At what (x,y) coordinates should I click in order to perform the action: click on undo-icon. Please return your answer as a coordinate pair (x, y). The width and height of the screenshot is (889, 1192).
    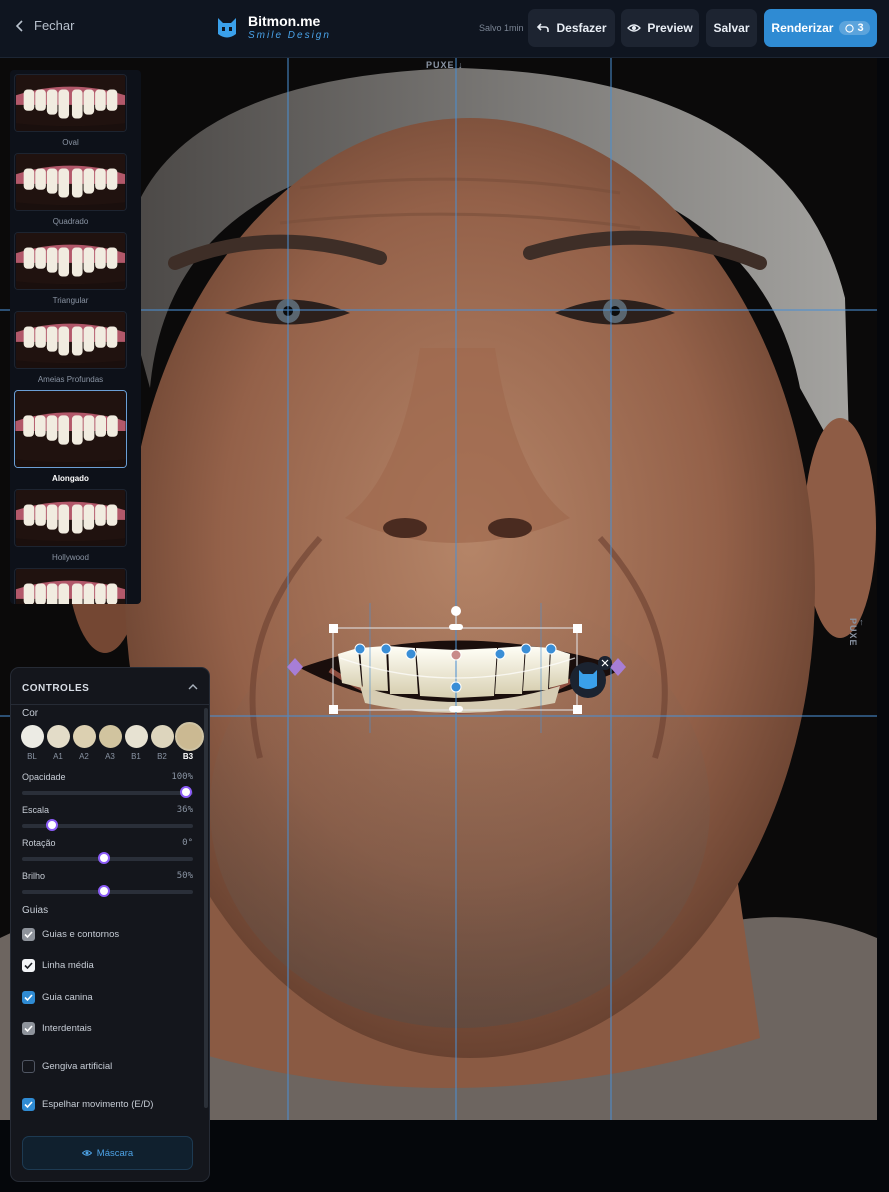
    Looking at the image, I should click on (543, 27).